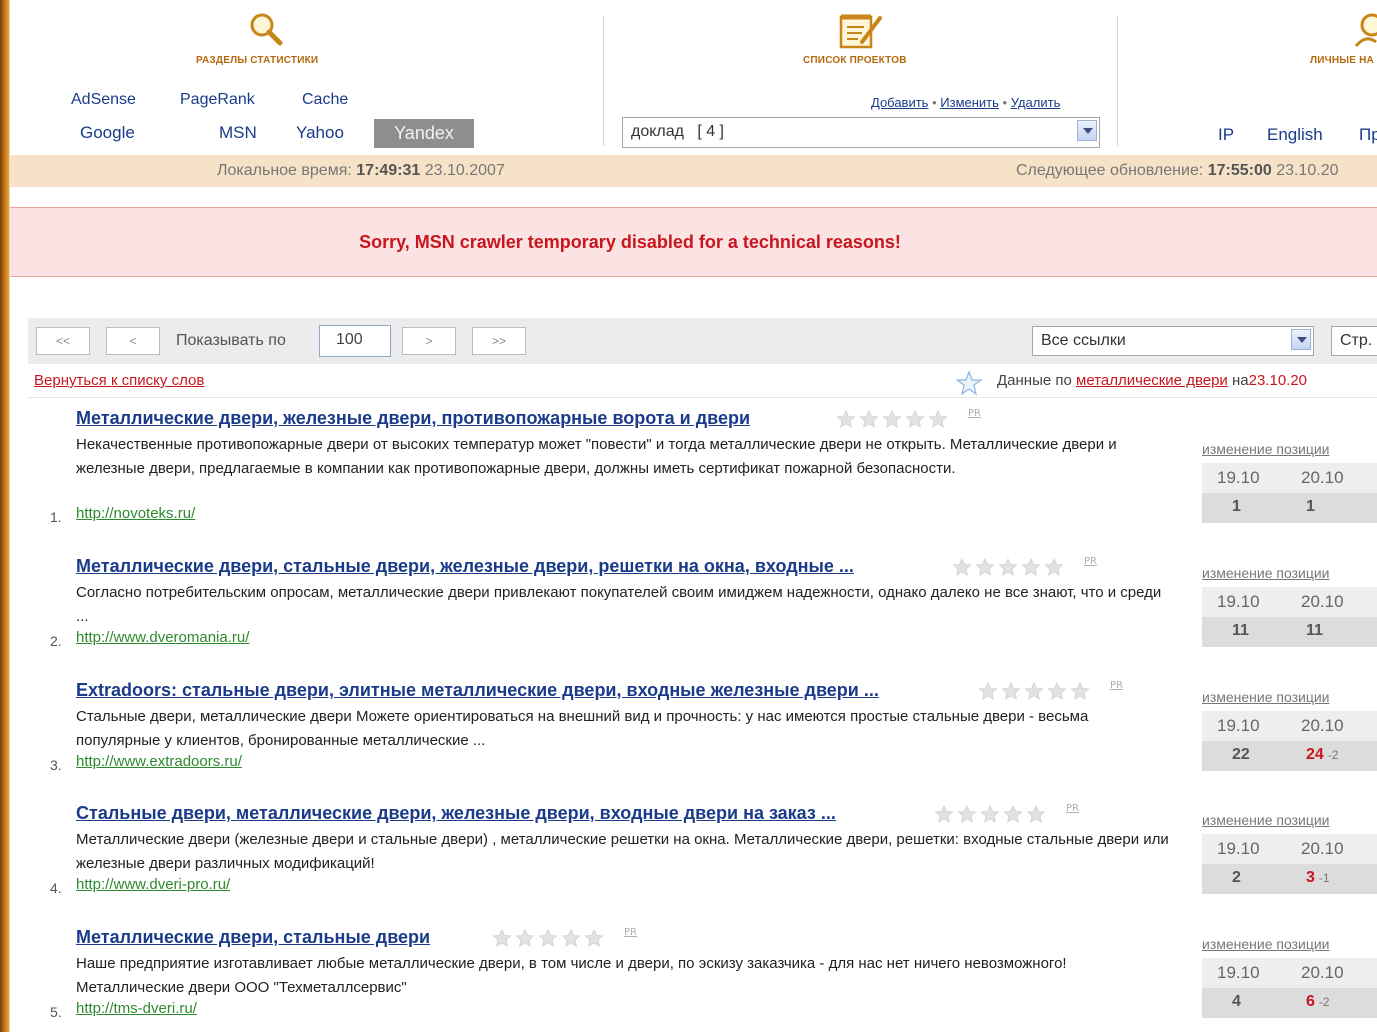 The image size is (1377, 1032). Describe the element at coordinates (1173, 341) in the screenshot. I see `link-filter-select: Все ссылки` at that location.